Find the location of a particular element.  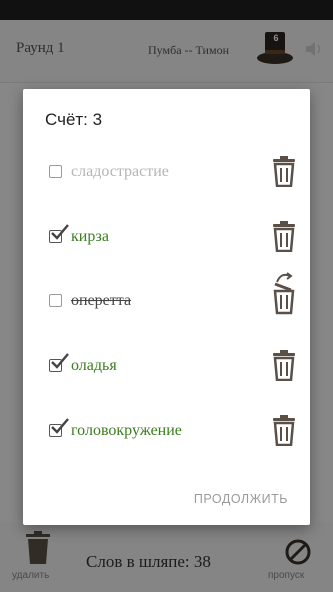

restore-arrow-icon is located at coordinates (284, 293).